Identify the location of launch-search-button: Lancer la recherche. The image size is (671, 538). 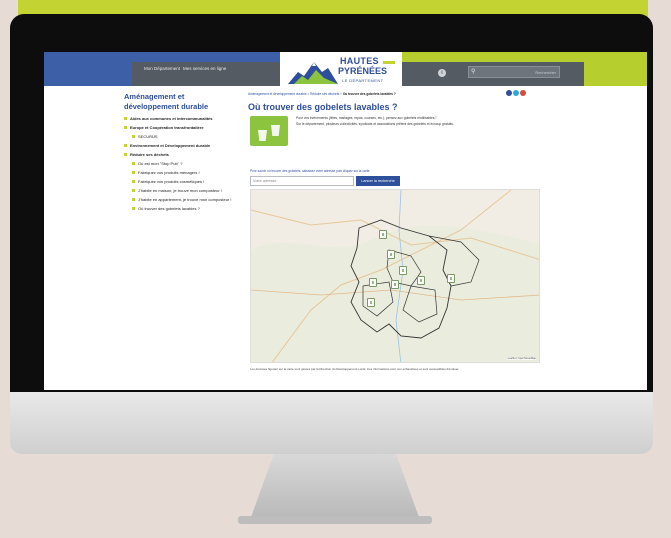
(378, 181).